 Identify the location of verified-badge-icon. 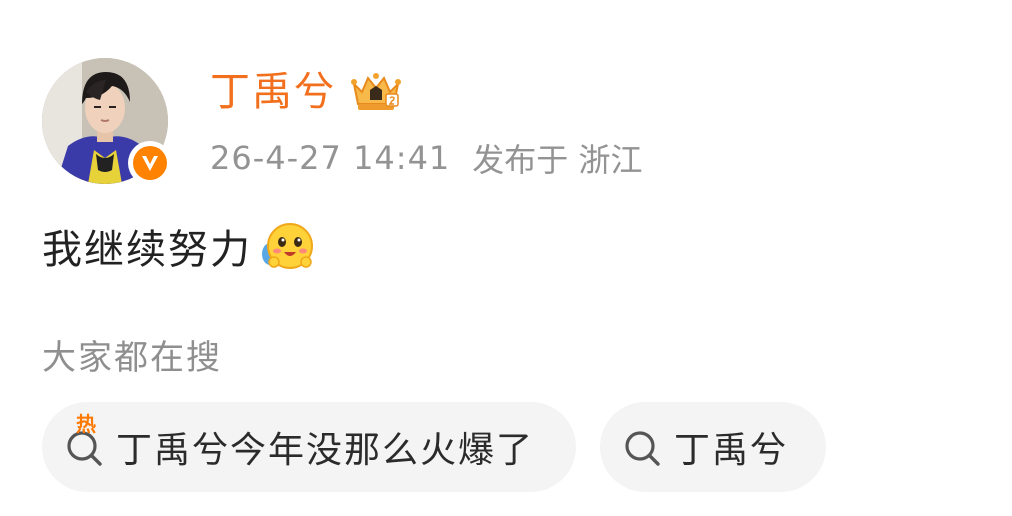
(150, 163).